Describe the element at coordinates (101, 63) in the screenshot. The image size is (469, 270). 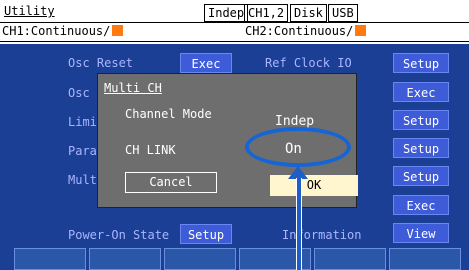
I see `osc-reset-label: Osc Reset` at that location.